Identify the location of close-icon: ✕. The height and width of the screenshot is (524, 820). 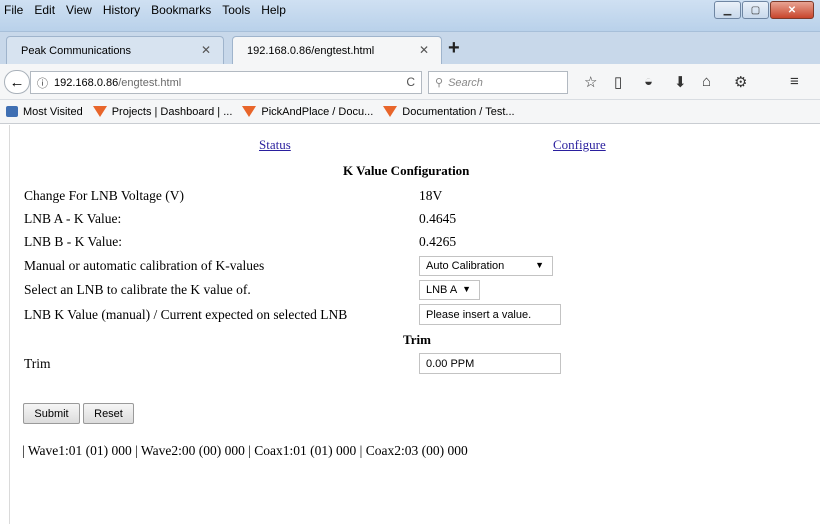
(792, 10).